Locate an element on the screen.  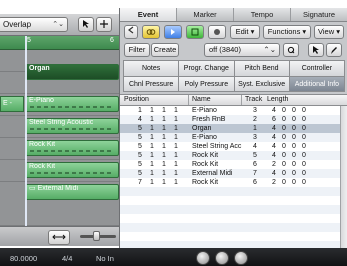
zoom-slider-knob is located at coordinates (96, 236).